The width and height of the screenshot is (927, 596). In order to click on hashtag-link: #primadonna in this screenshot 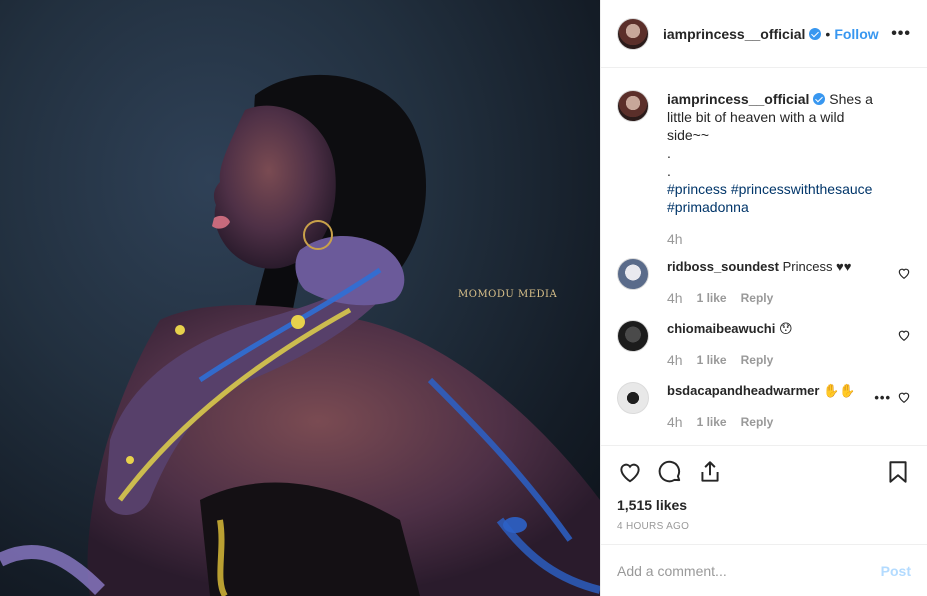, I will do `click(708, 207)`.